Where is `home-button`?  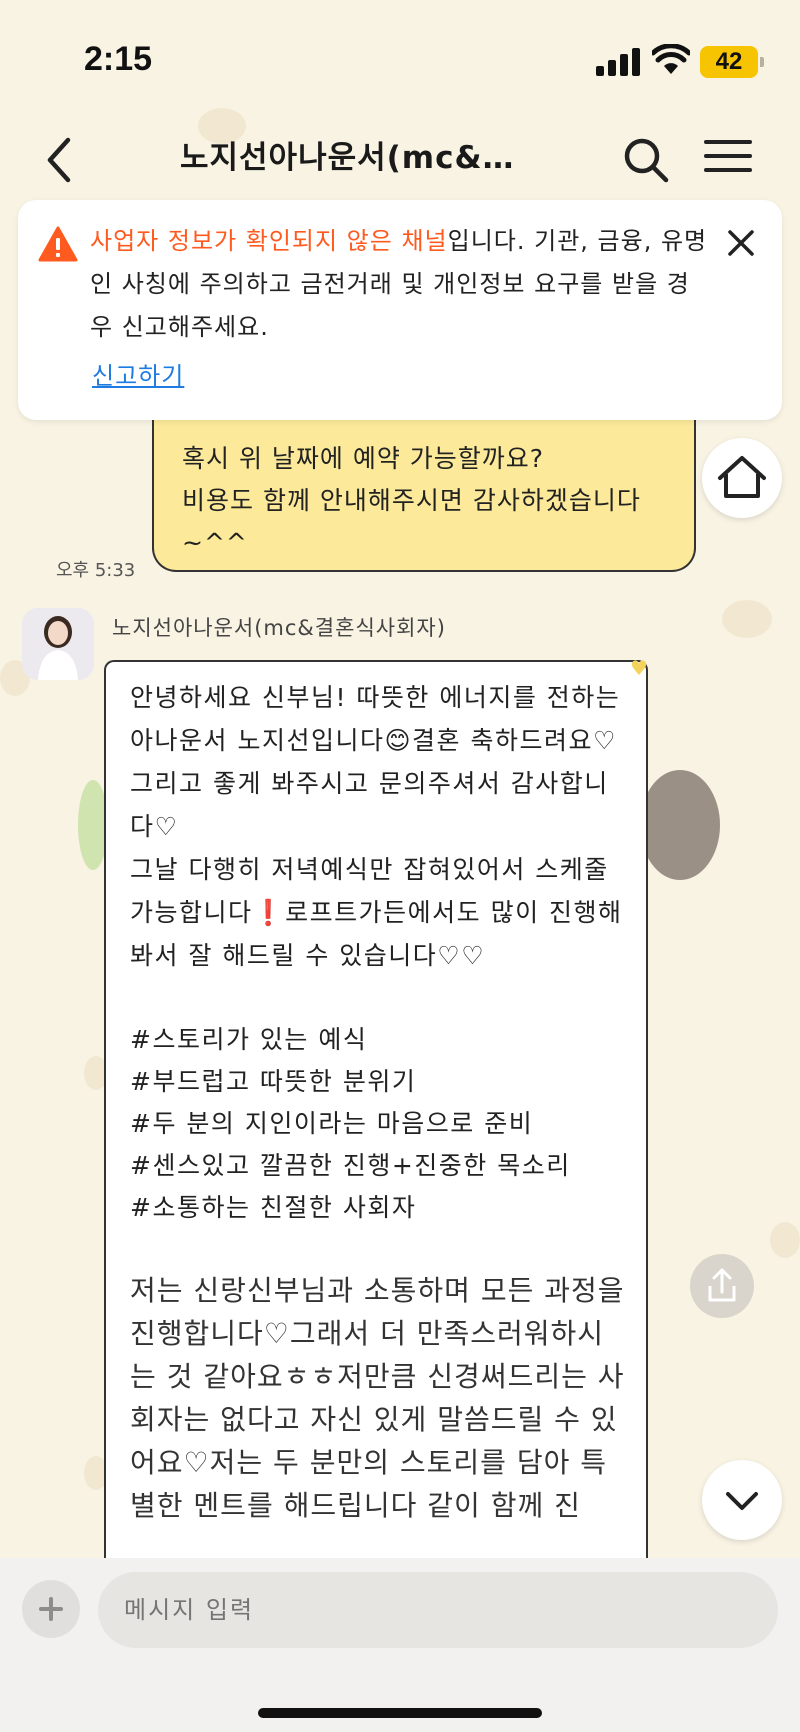
home-button is located at coordinates (742, 478).